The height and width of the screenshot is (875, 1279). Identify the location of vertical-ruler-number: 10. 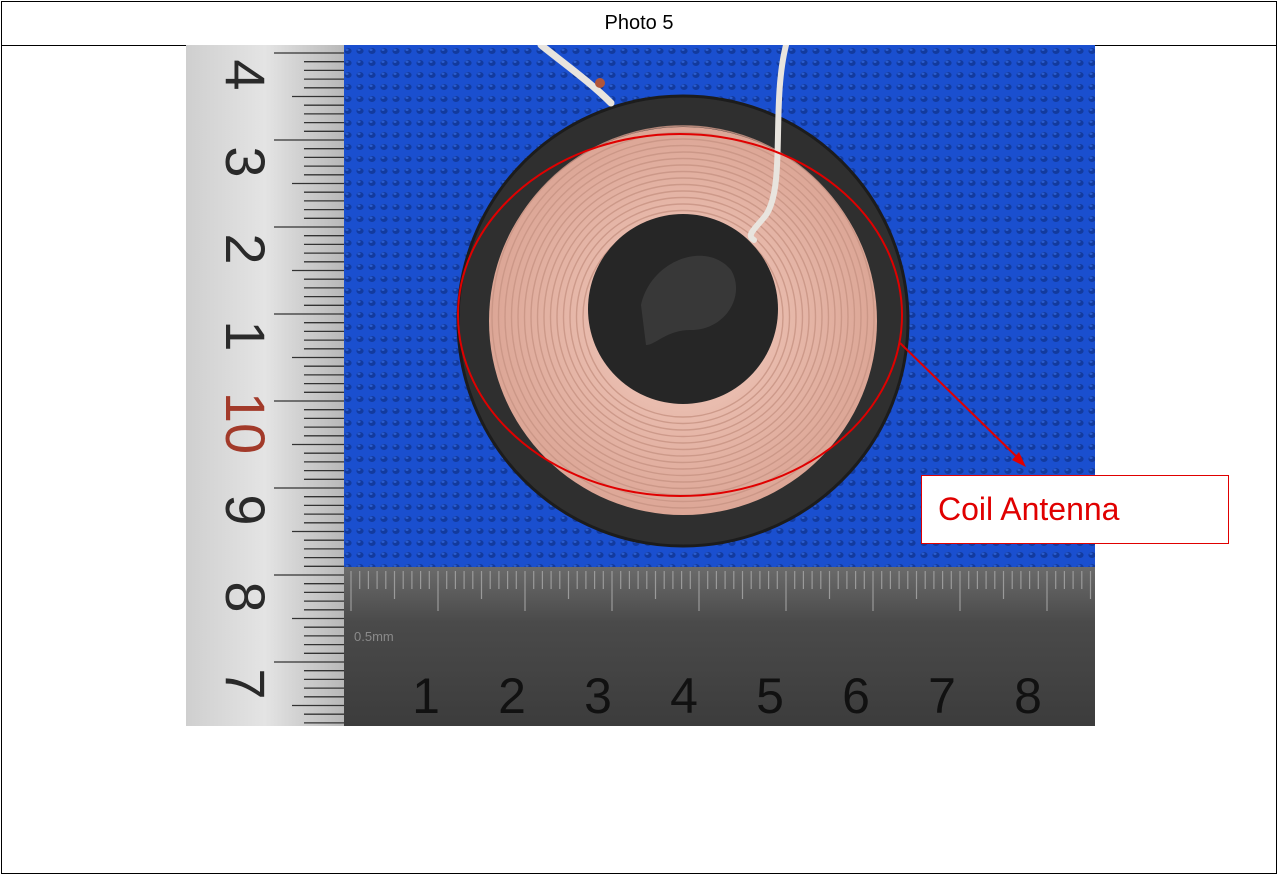
(245, 423).